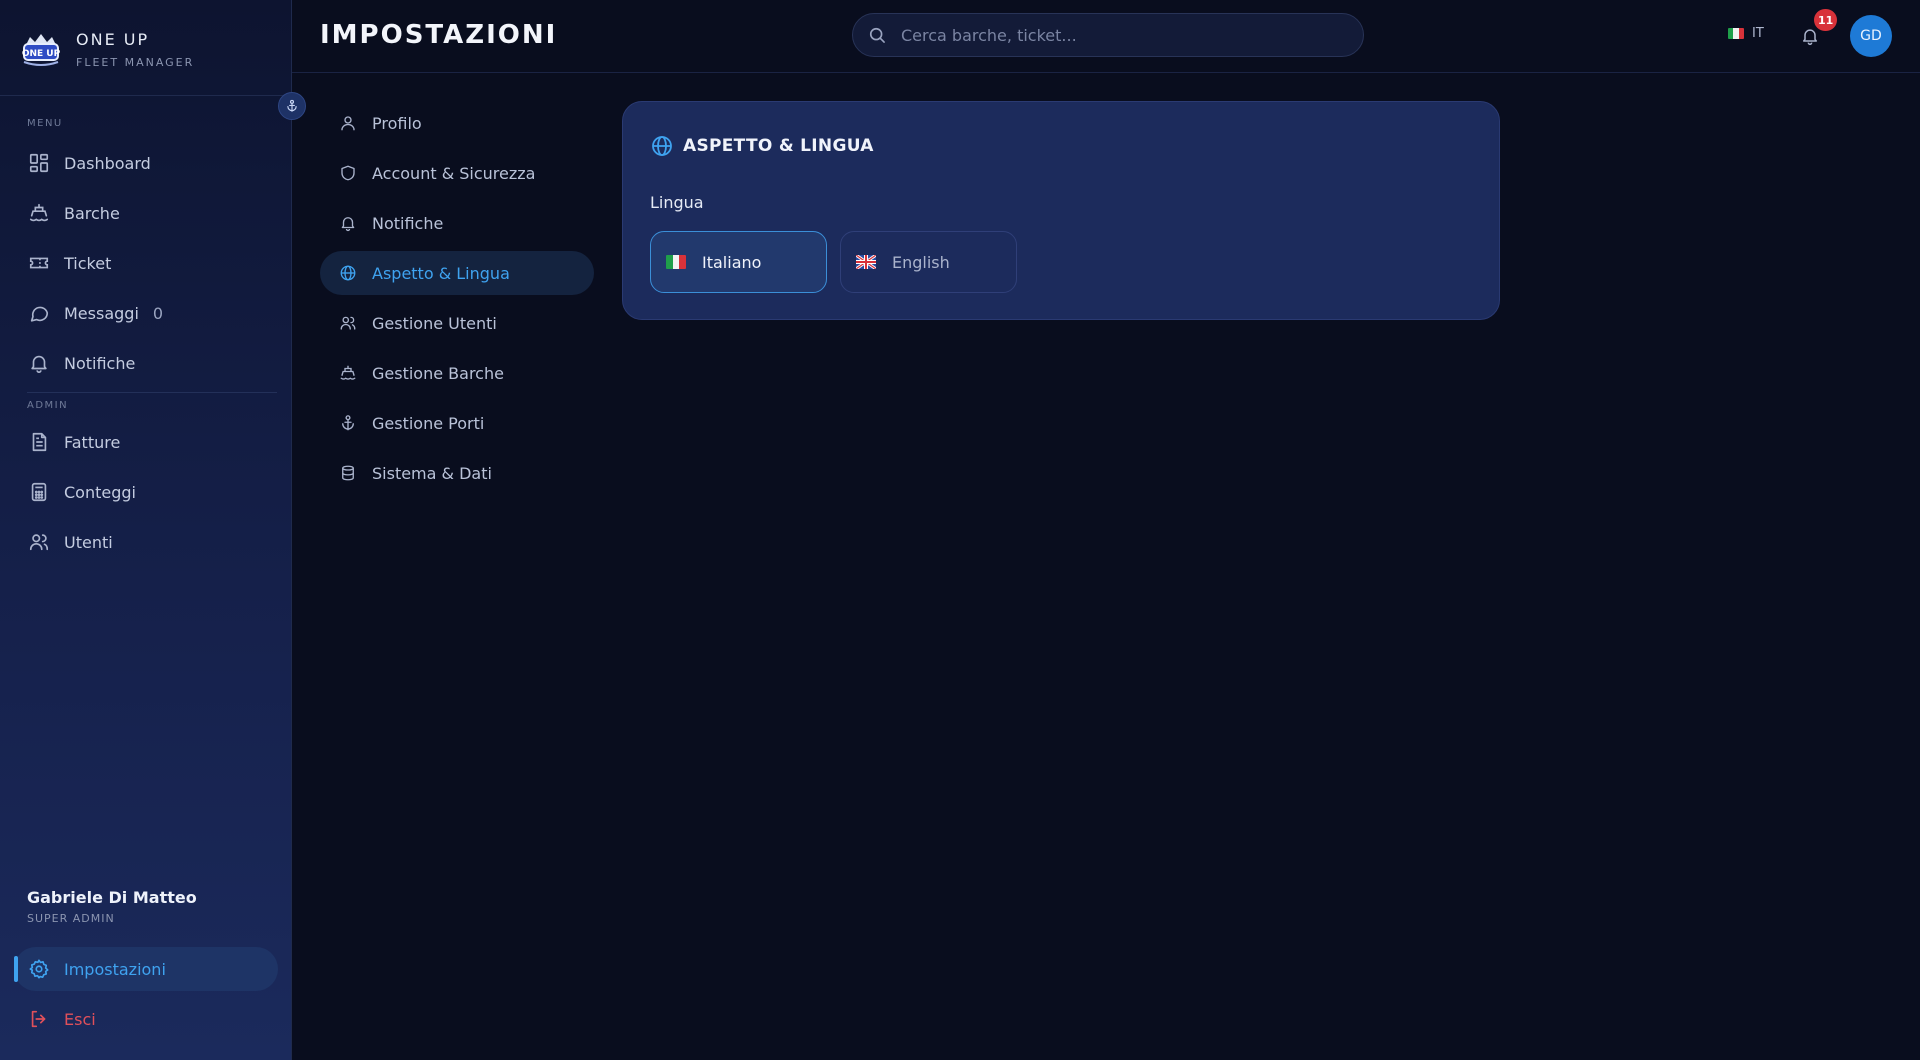  I want to click on menu-section-label: MENU, so click(45, 123).